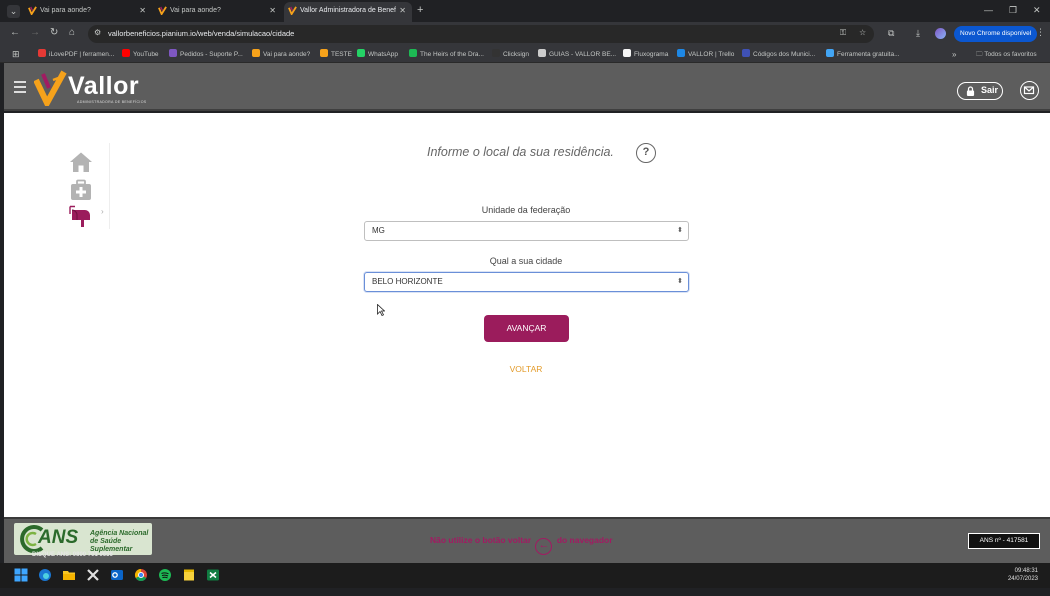 Image resolution: width=1050 pixels, height=596 pixels. Describe the element at coordinates (996, 34) in the screenshot. I see `chrome-update-button: Novo Chrome disponível` at that location.